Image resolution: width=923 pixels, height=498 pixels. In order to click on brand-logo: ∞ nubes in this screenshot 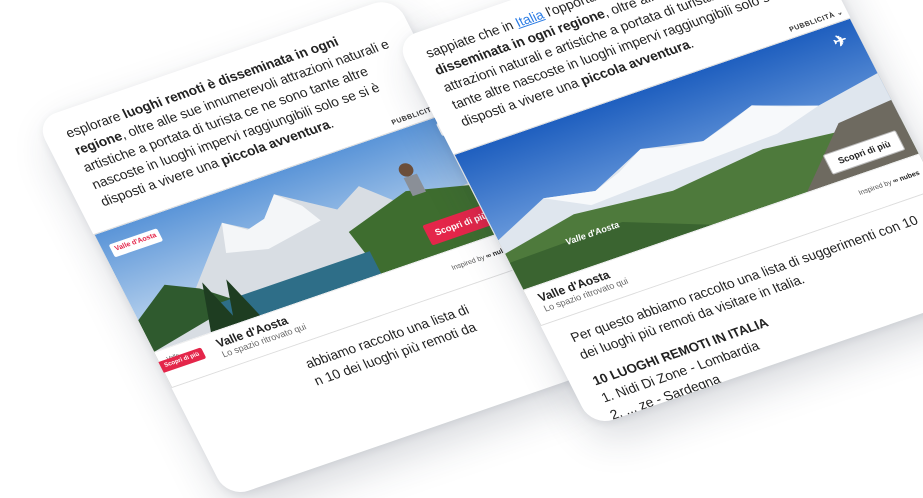, I will do `click(906, 177)`.